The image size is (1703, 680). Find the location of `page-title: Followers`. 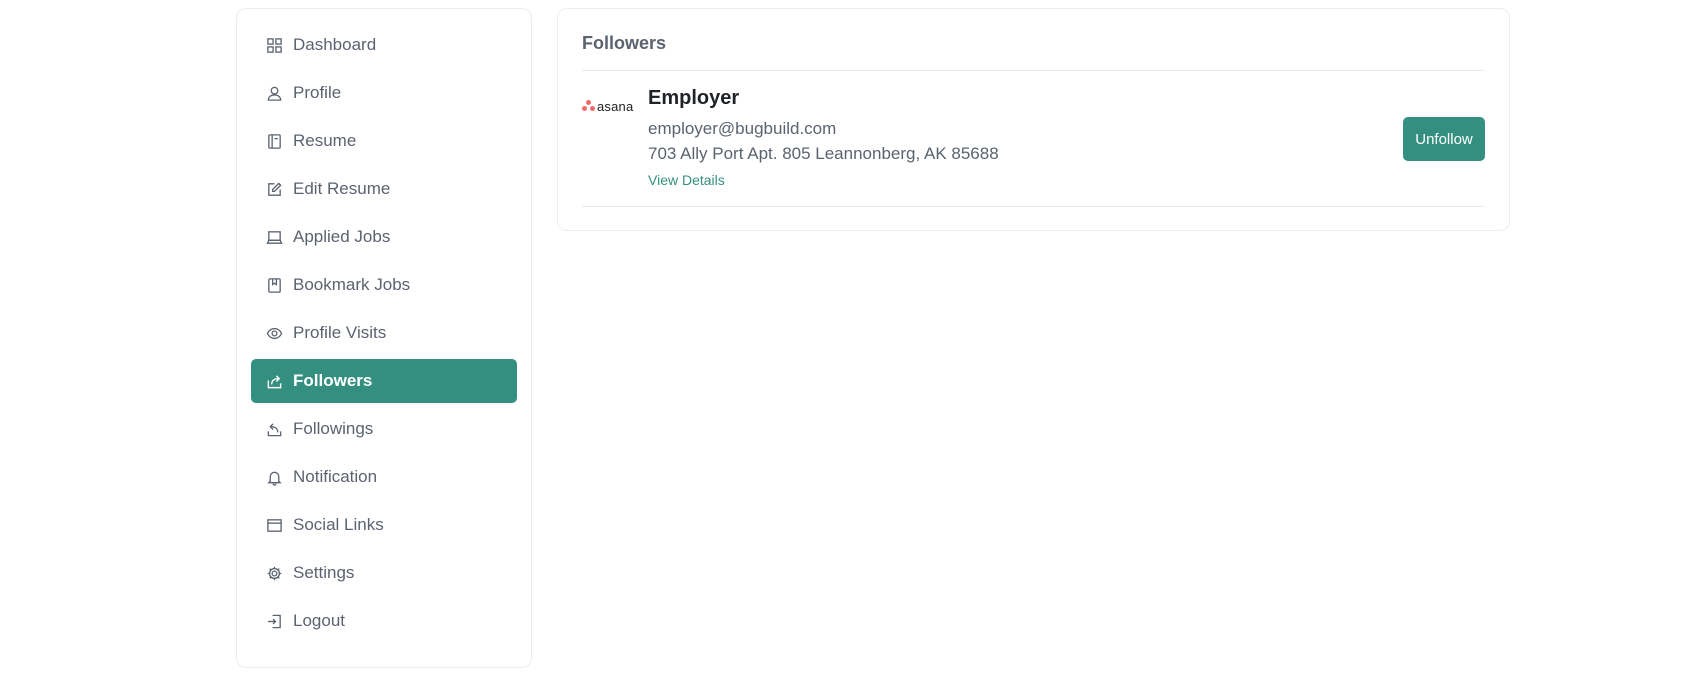

page-title: Followers is located at coordinates (1033, 40).